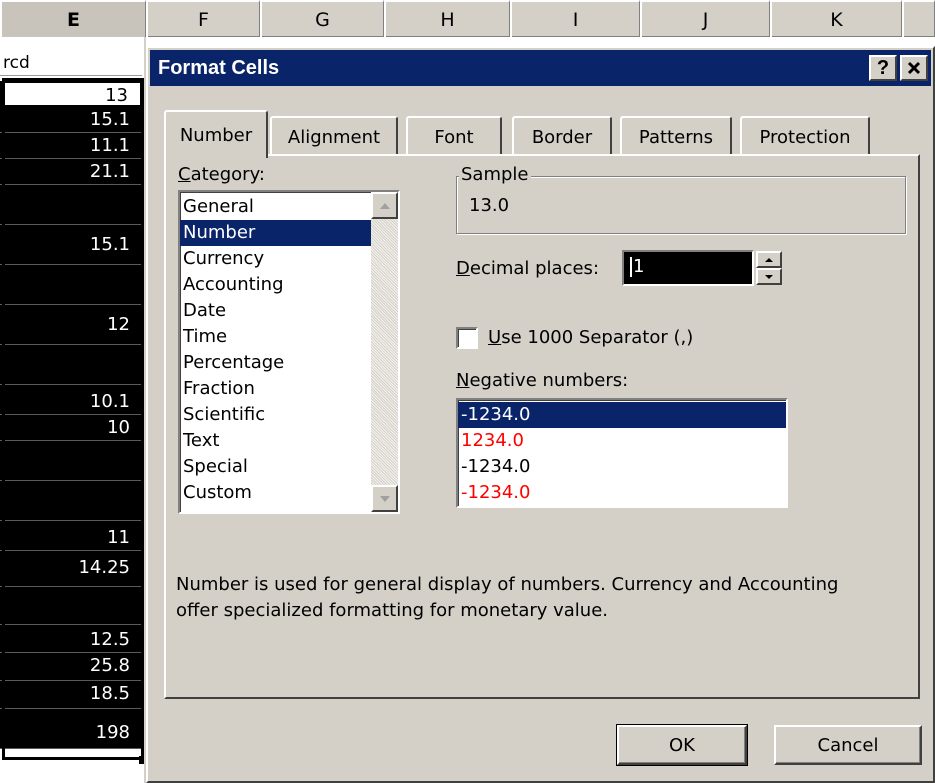 This screenshot has width=935, height=783. What do you see at coordinates (71, 667) in the screenshot?
I see `cell: 25.8` at bounding box center [71, 667].